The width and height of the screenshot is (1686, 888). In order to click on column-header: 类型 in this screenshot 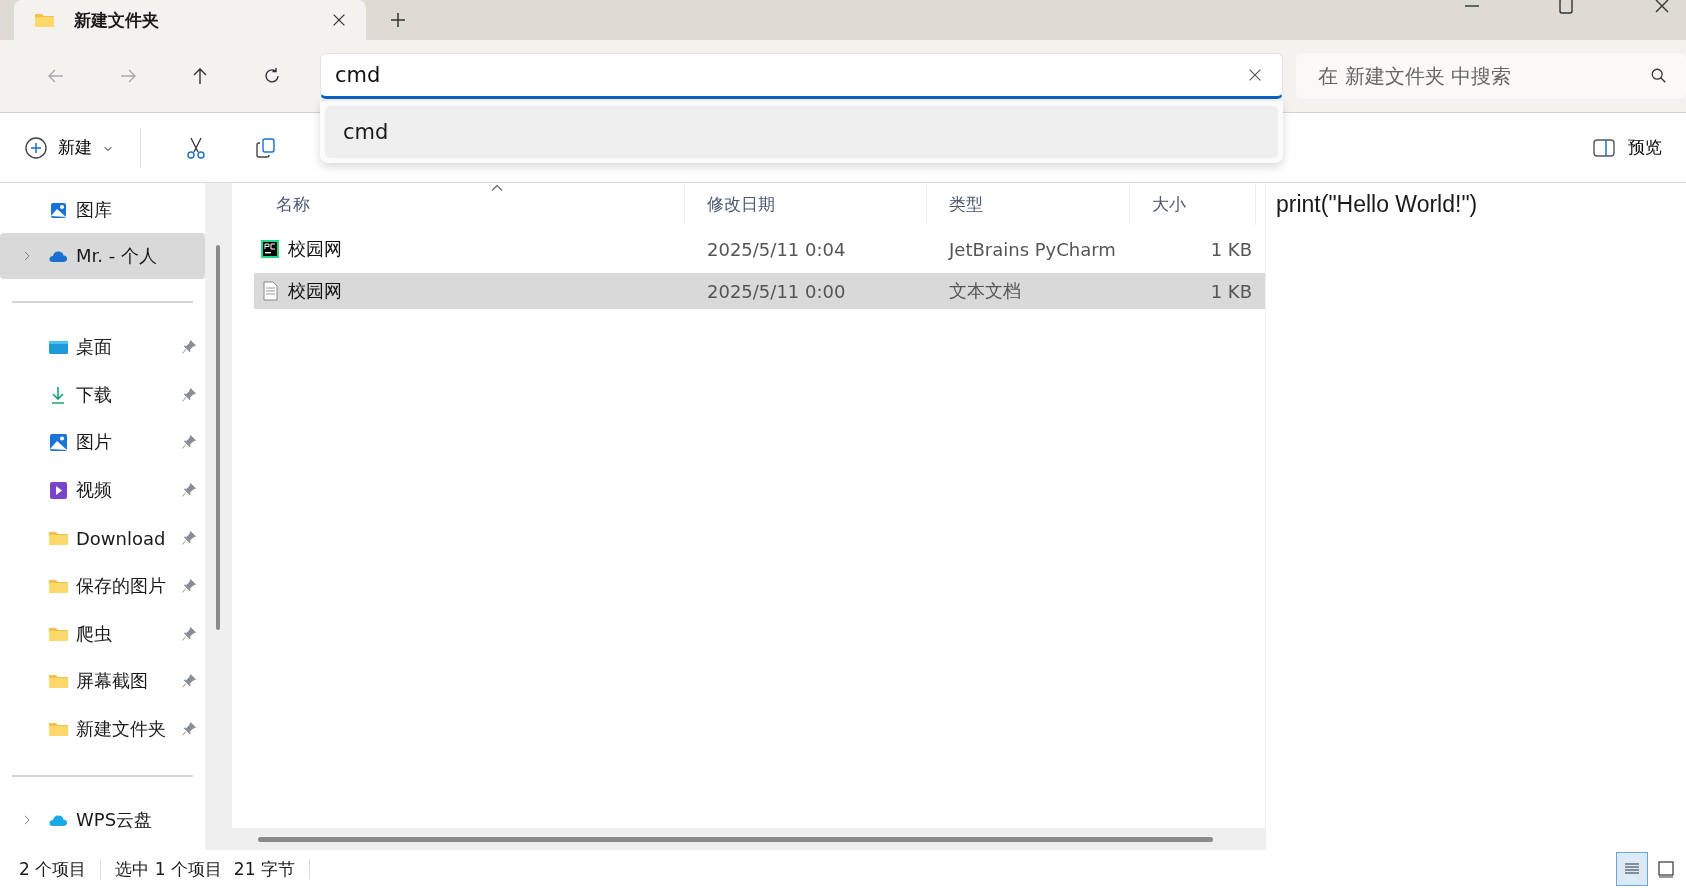, I will do `click(1028, 204)`.